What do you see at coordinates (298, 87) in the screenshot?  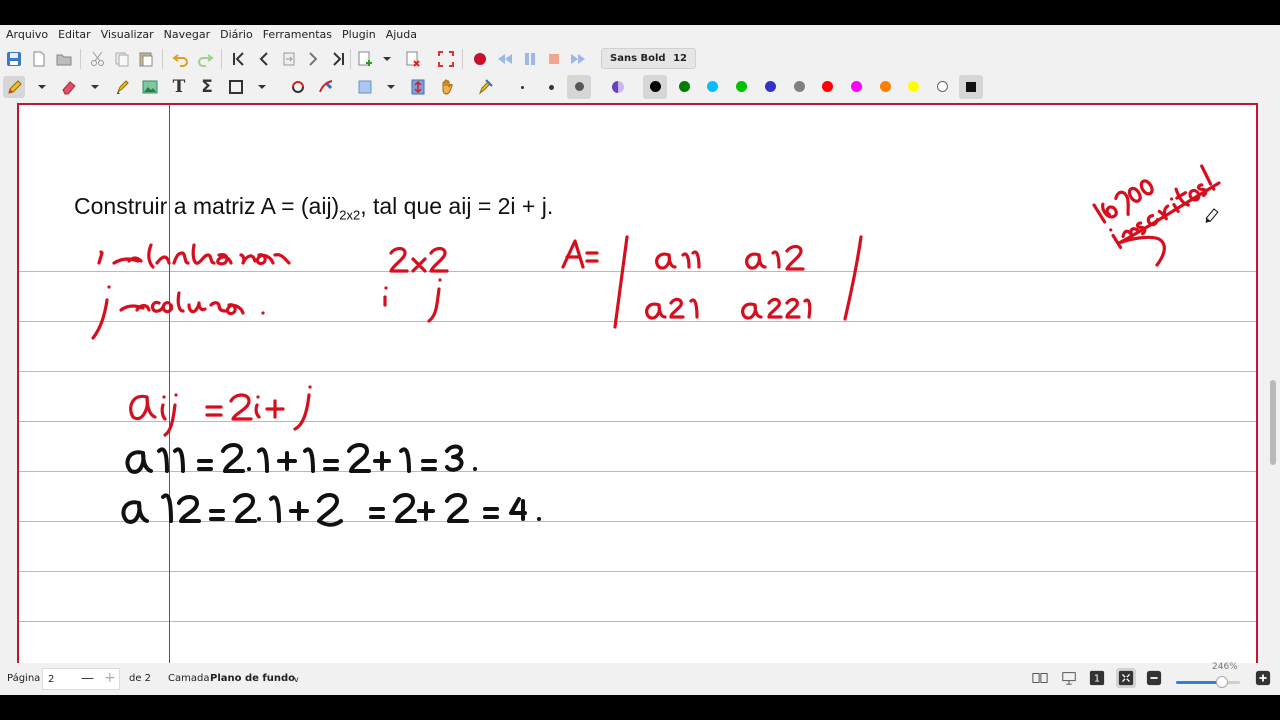 I see `shape-recognizer-icon` at bounding box center [298, 87].